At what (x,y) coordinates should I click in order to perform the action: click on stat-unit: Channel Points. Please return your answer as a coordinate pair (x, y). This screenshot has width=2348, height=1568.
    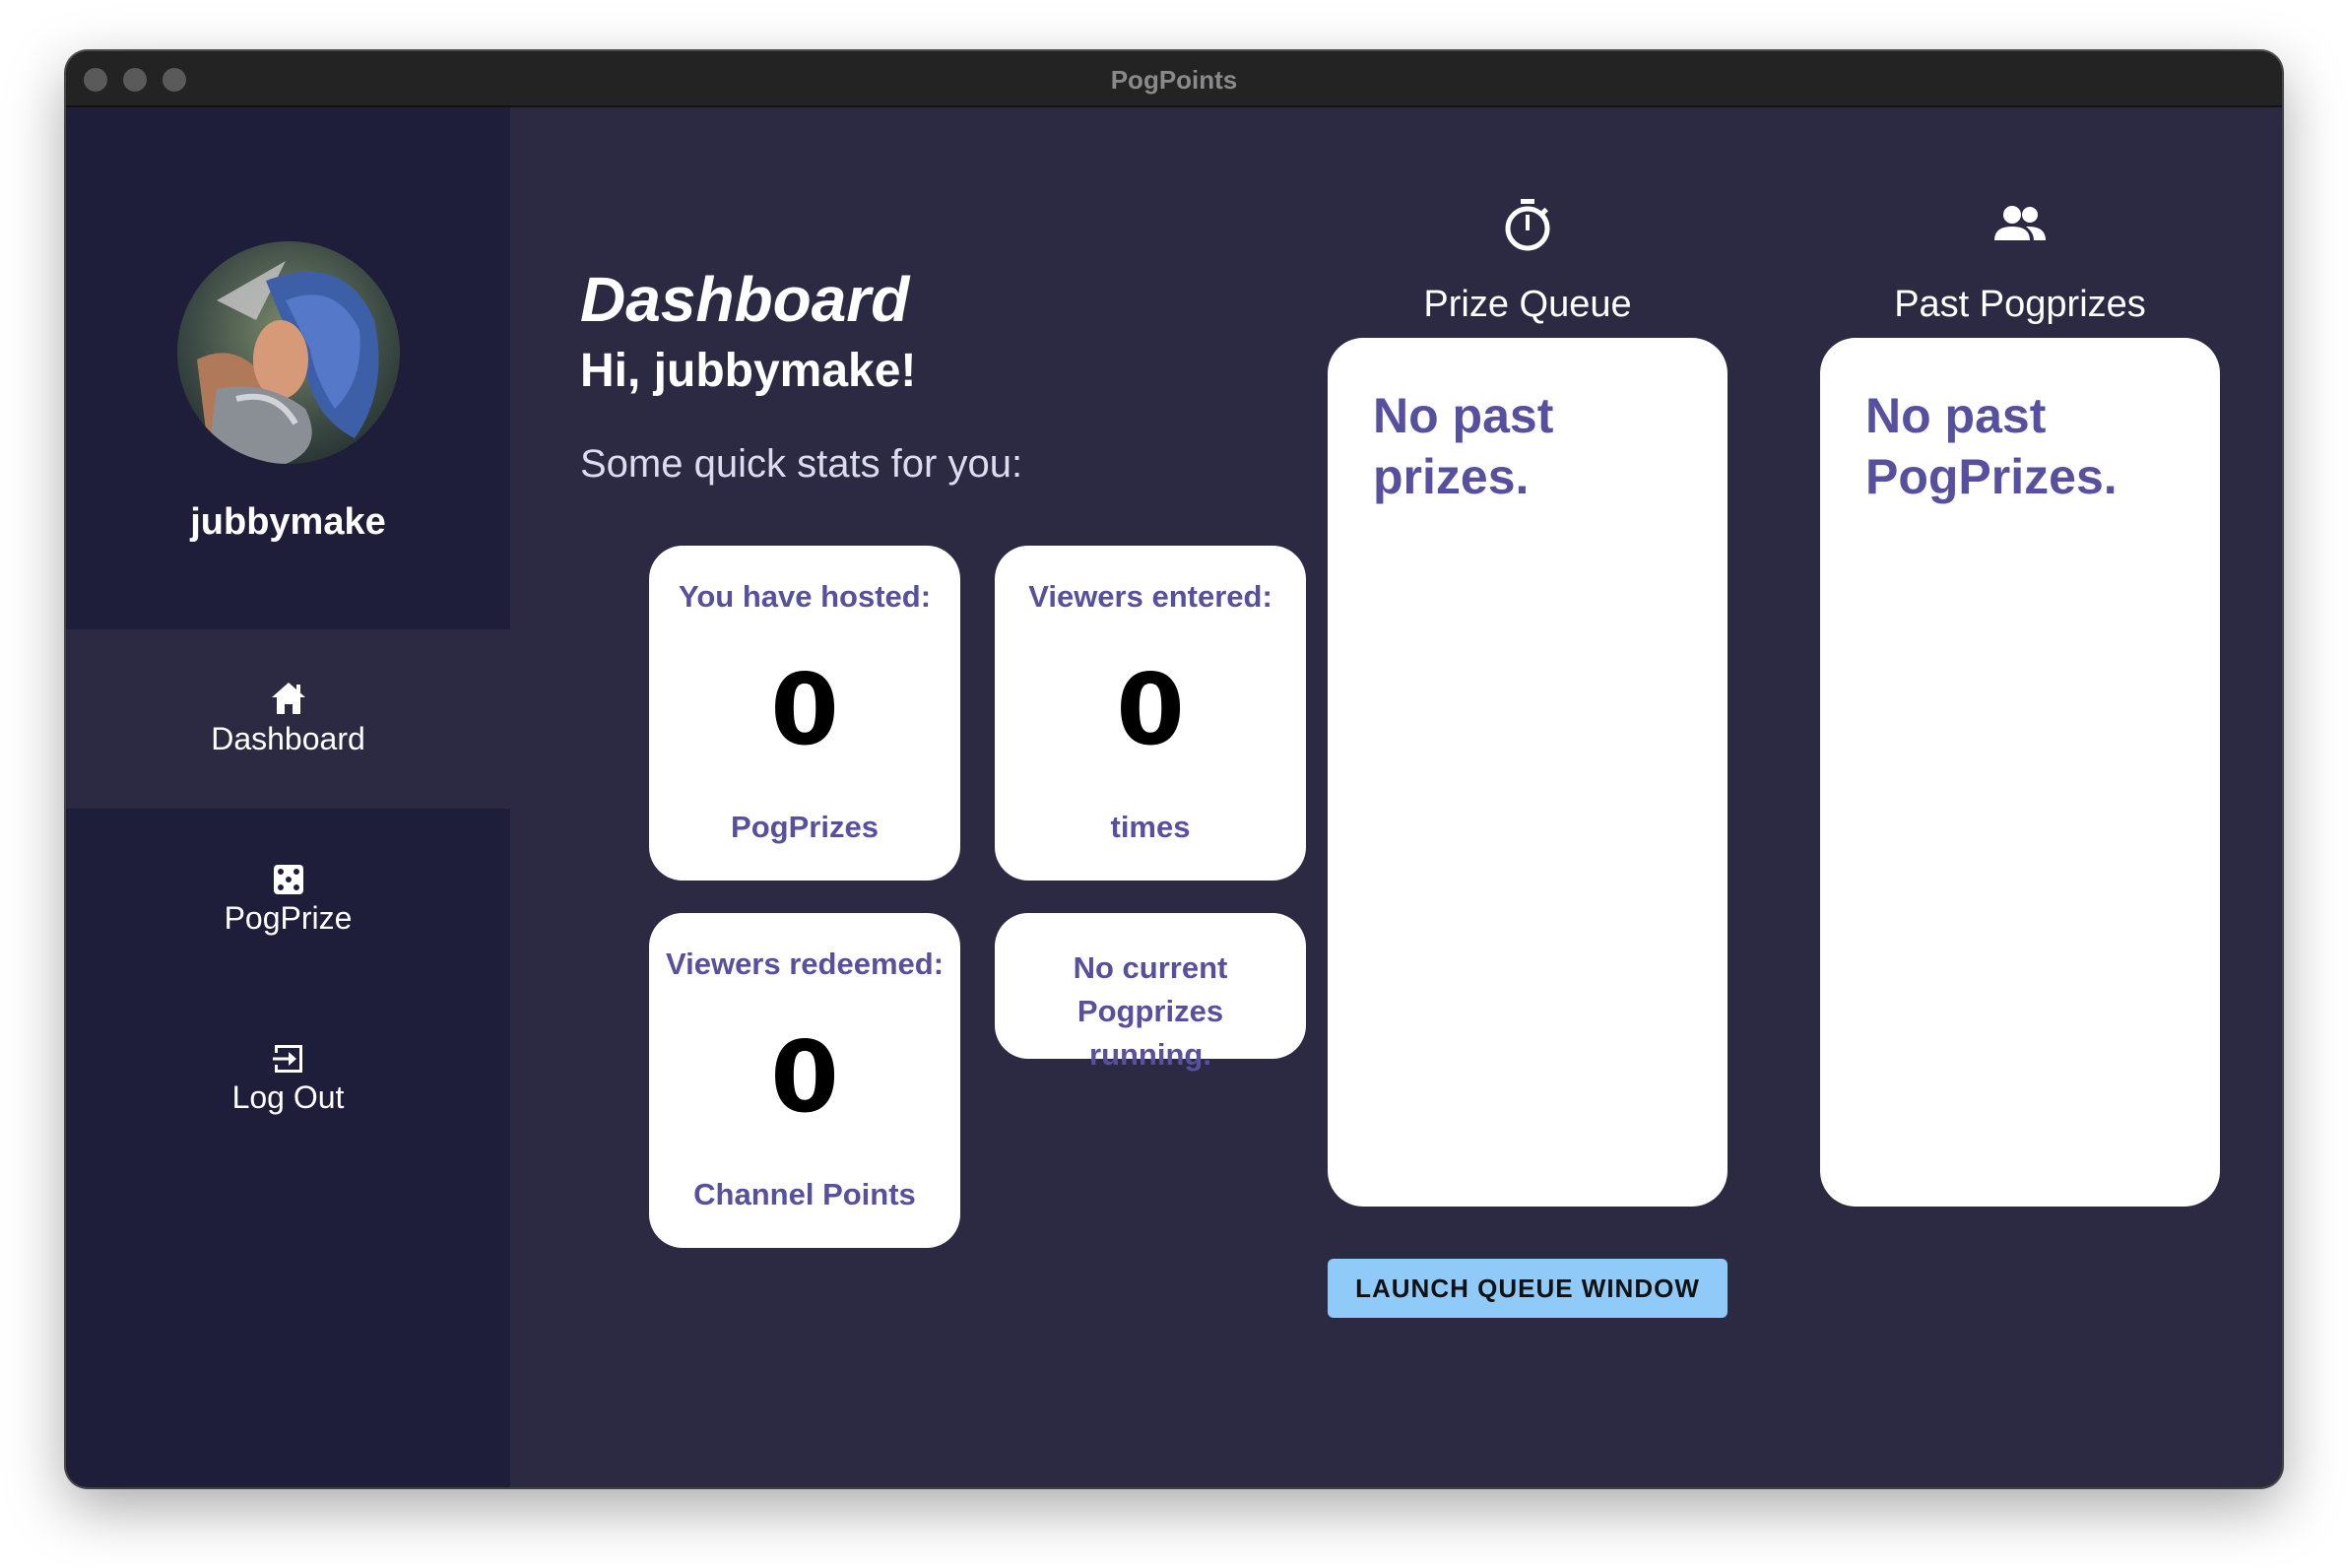
    Looking at the image, I should click on (804, 1194).